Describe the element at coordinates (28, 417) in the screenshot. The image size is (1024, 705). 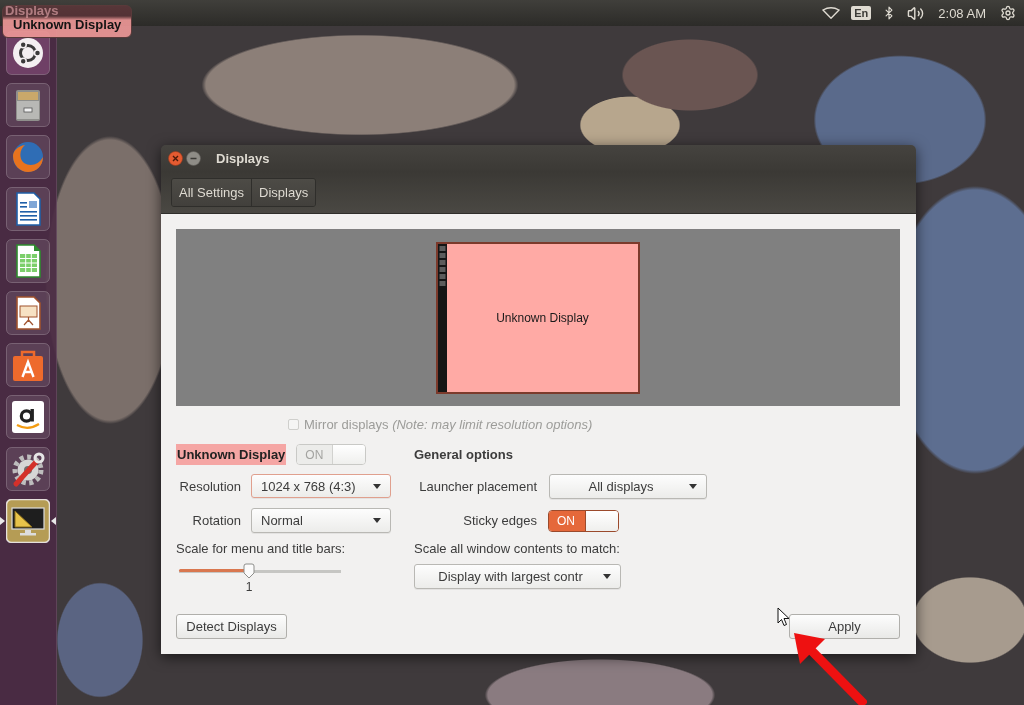
I see `smile-logo-icon` at that location.